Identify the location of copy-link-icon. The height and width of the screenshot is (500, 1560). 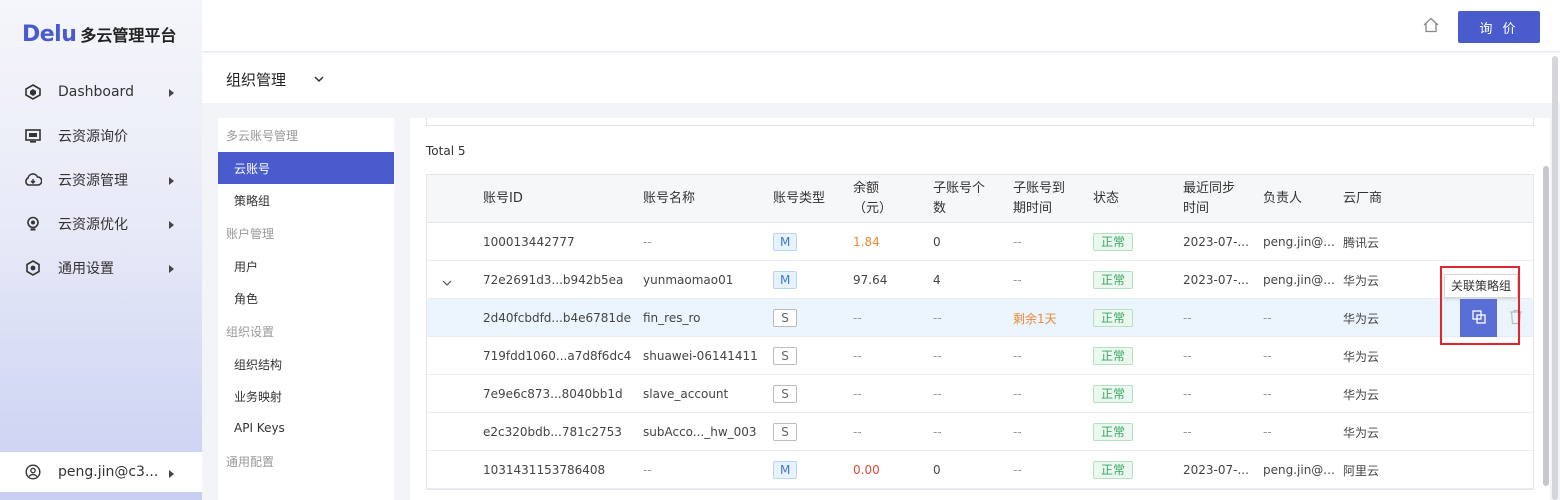
(1479, 318).